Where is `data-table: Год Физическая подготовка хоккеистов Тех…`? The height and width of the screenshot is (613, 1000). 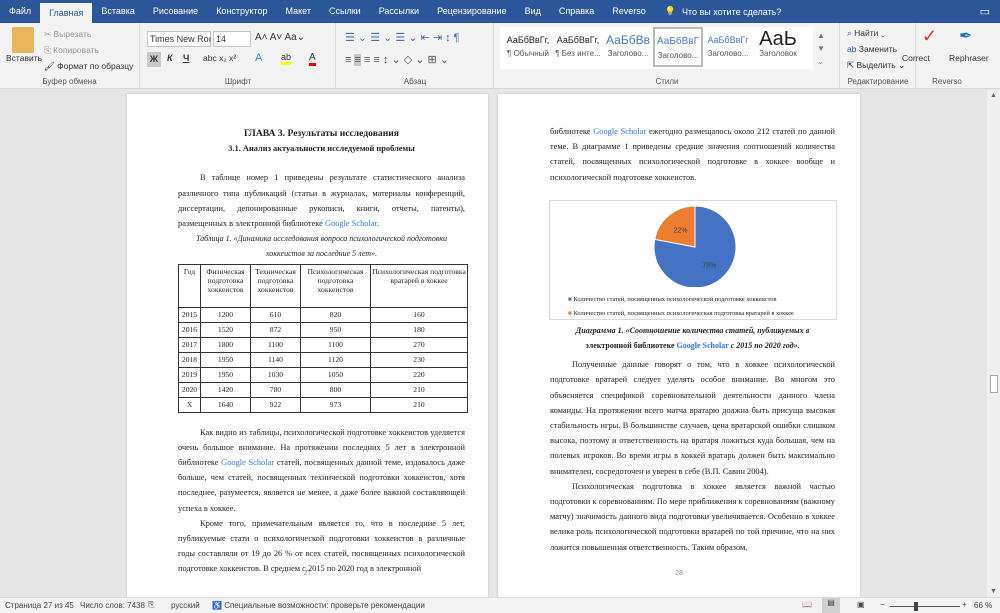
data-table: Год Физическая подготовка хоккеистов Тех… is located at coordinates (323, 338).